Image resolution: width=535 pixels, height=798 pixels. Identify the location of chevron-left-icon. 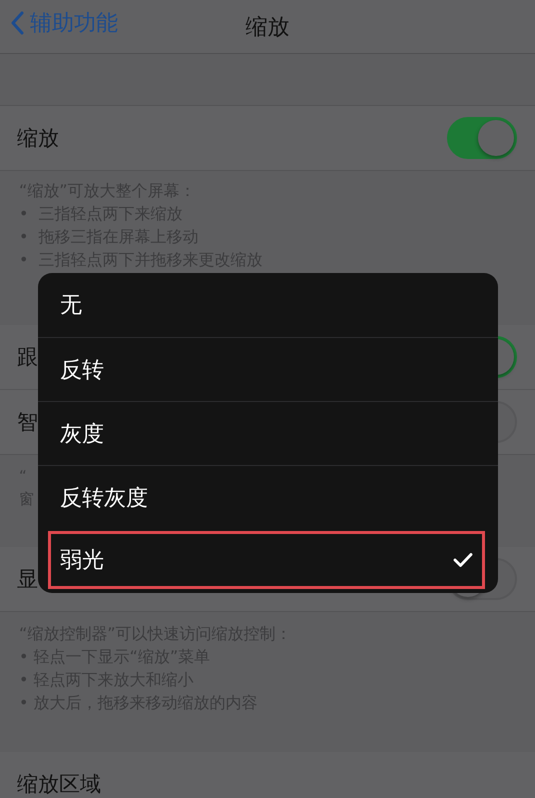
(17, 23).